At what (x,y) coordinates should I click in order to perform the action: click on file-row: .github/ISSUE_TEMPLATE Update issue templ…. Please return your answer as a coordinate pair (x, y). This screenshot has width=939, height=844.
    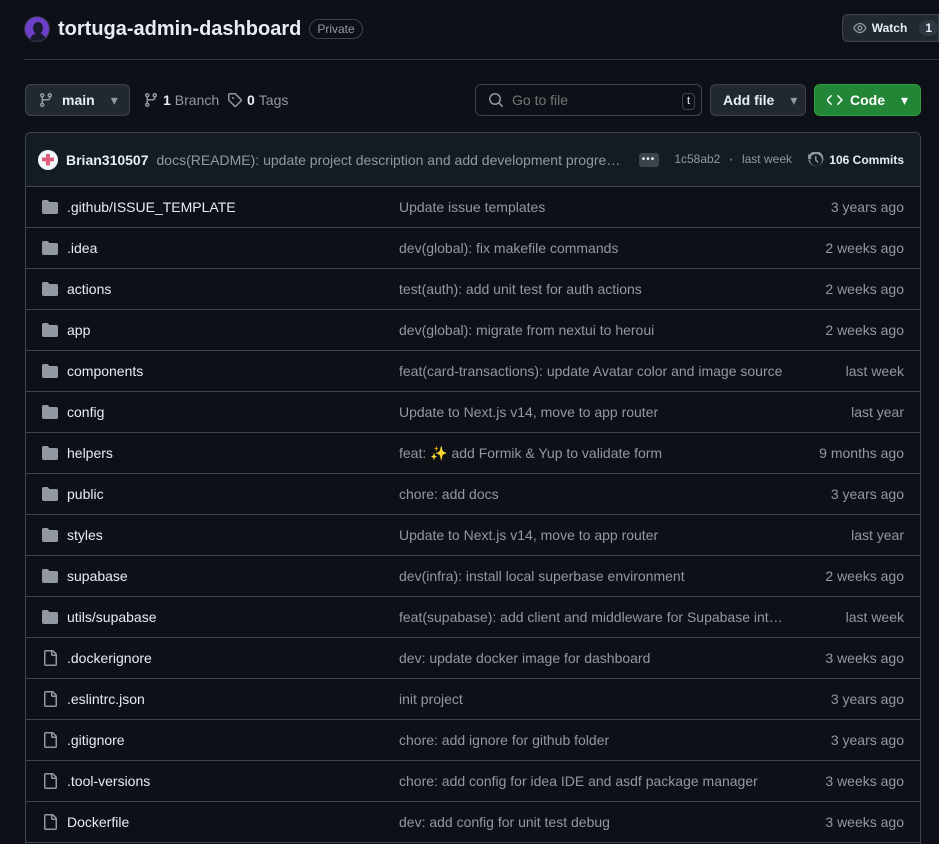
    Looking at the image, I should click on (473, 207).